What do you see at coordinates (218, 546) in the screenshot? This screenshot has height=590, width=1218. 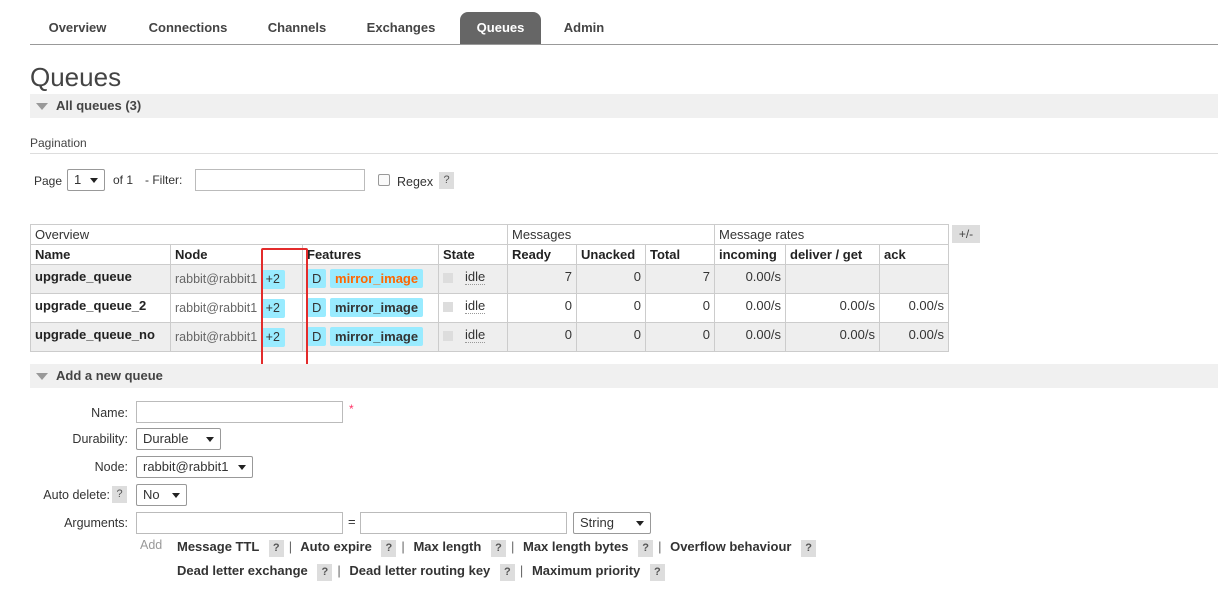 I see `arg-message-ttl-link: Message TTL` at bounding box center [218, 546].